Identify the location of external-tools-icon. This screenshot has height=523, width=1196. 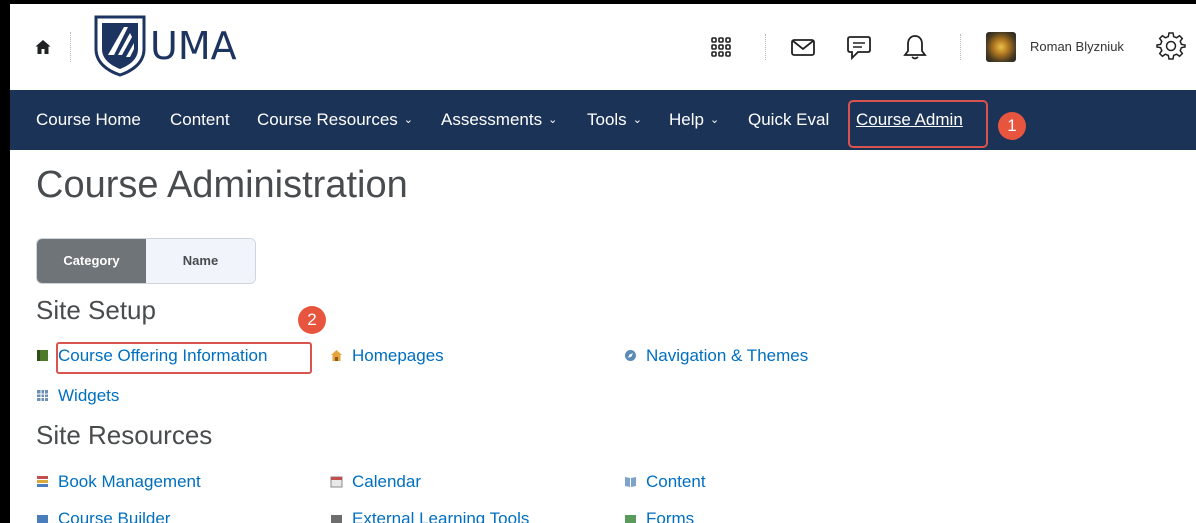
(336, 519).